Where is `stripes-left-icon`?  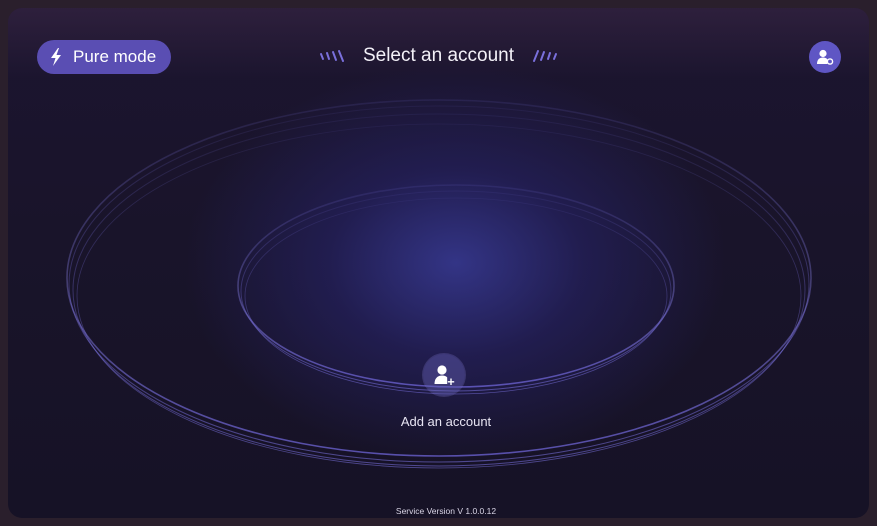 stripes-left-icon is located at coordinates (331, 55).